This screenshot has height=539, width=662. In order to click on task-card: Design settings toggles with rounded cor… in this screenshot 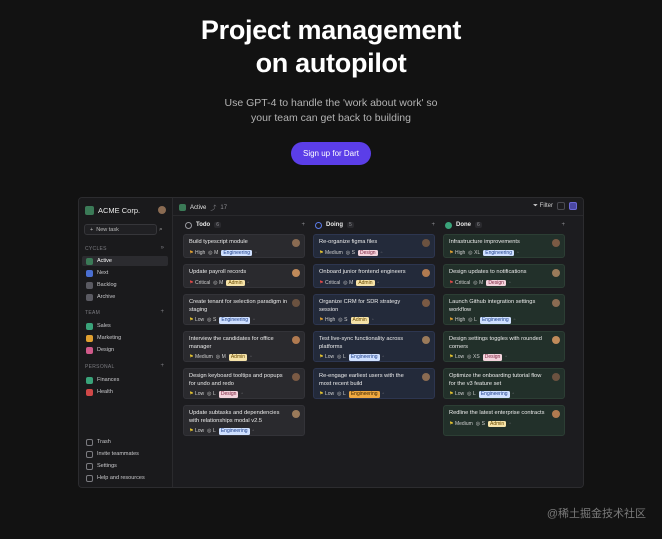, I will do `click(504, 346)`.